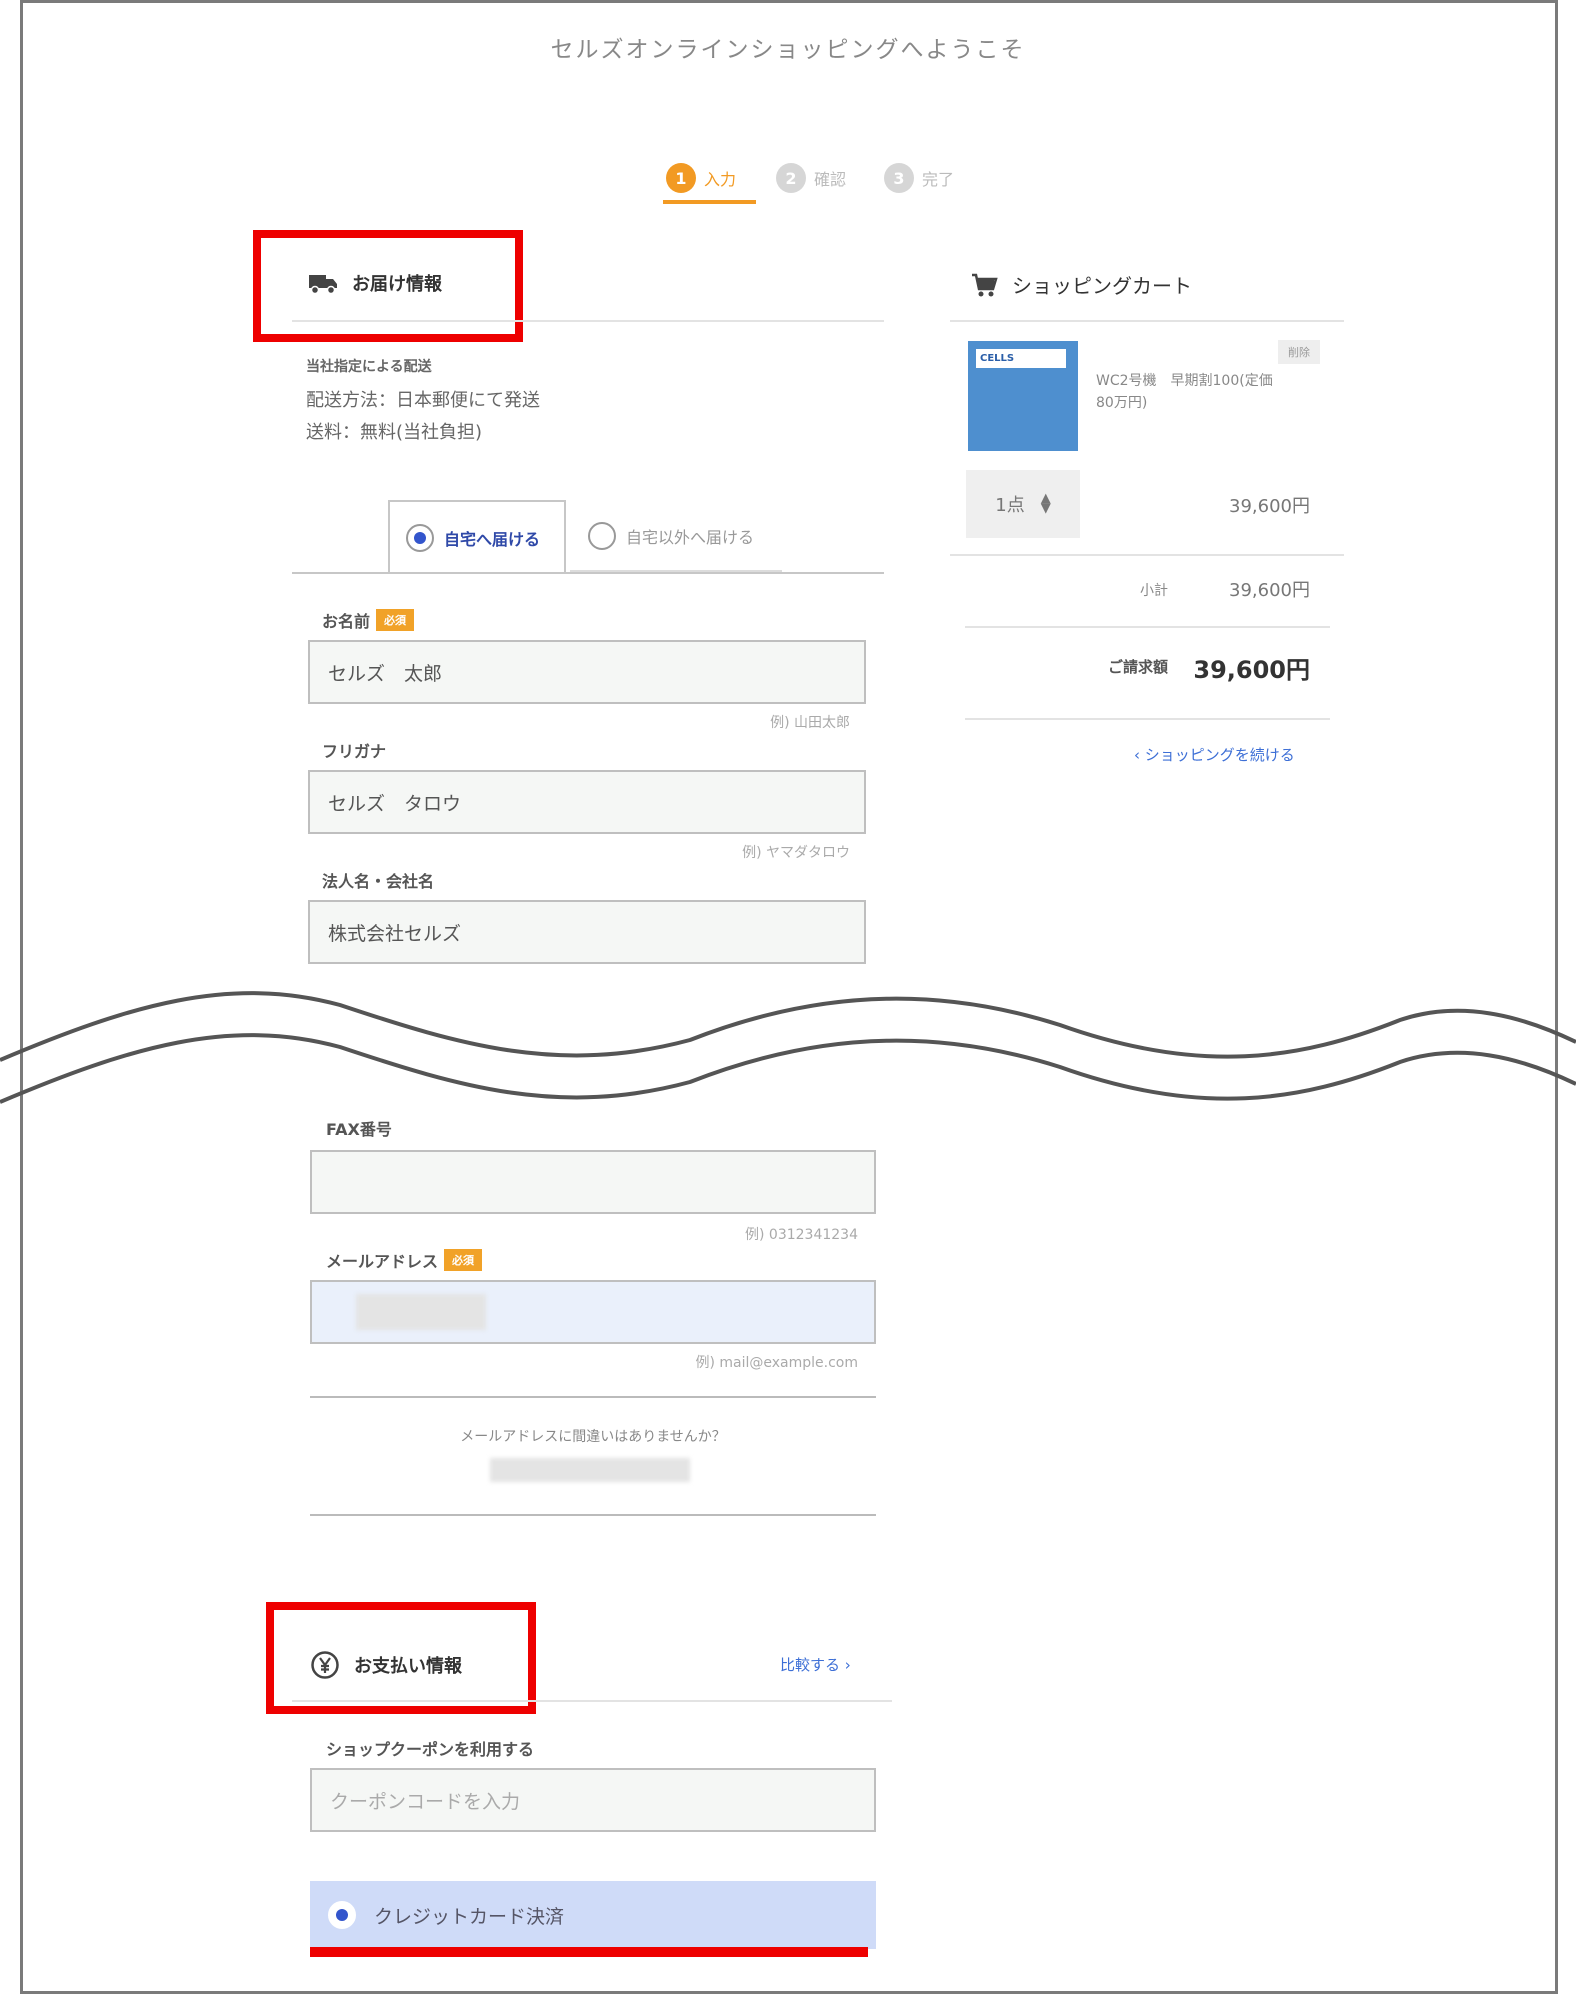 This screenshot has width=1576, height=1999. What do you see at coordinates (354, 751) in the screenshot?
I see `kana-label: フリガナ` at bounding box center [354, 751].